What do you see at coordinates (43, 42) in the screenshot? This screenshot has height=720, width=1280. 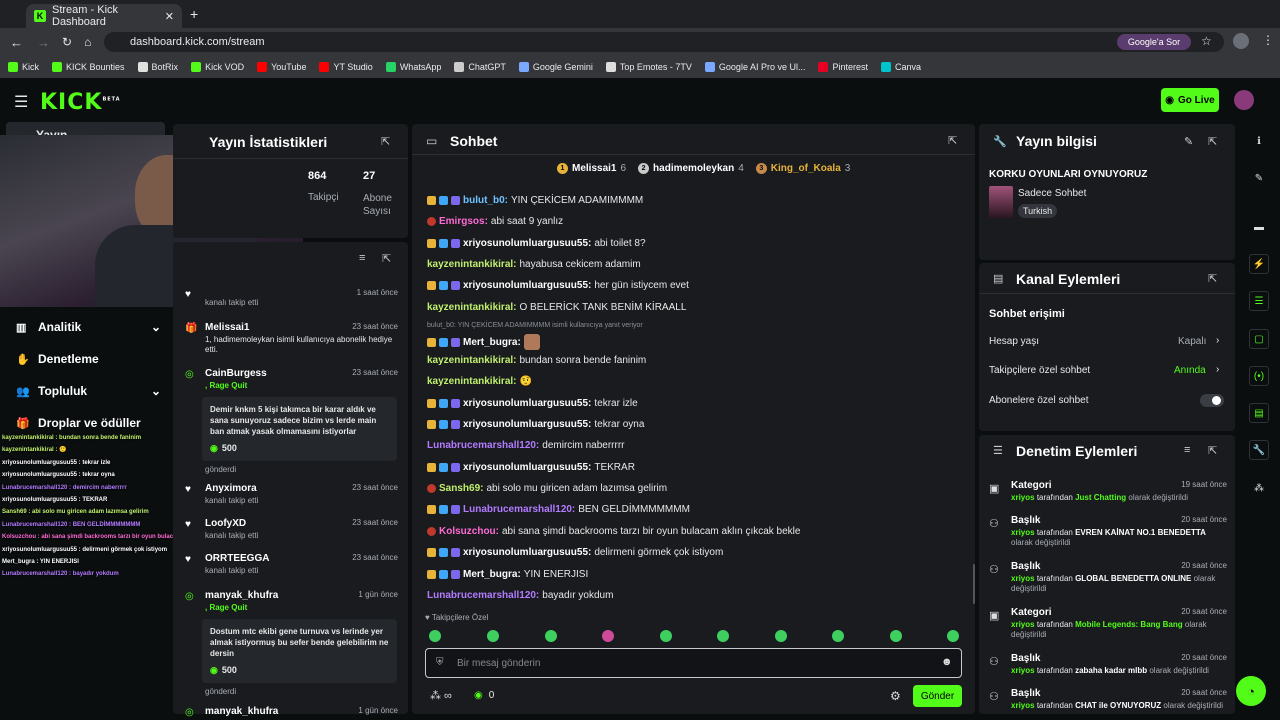 I see `forward-icon: →` at bounding box center [43, 42].